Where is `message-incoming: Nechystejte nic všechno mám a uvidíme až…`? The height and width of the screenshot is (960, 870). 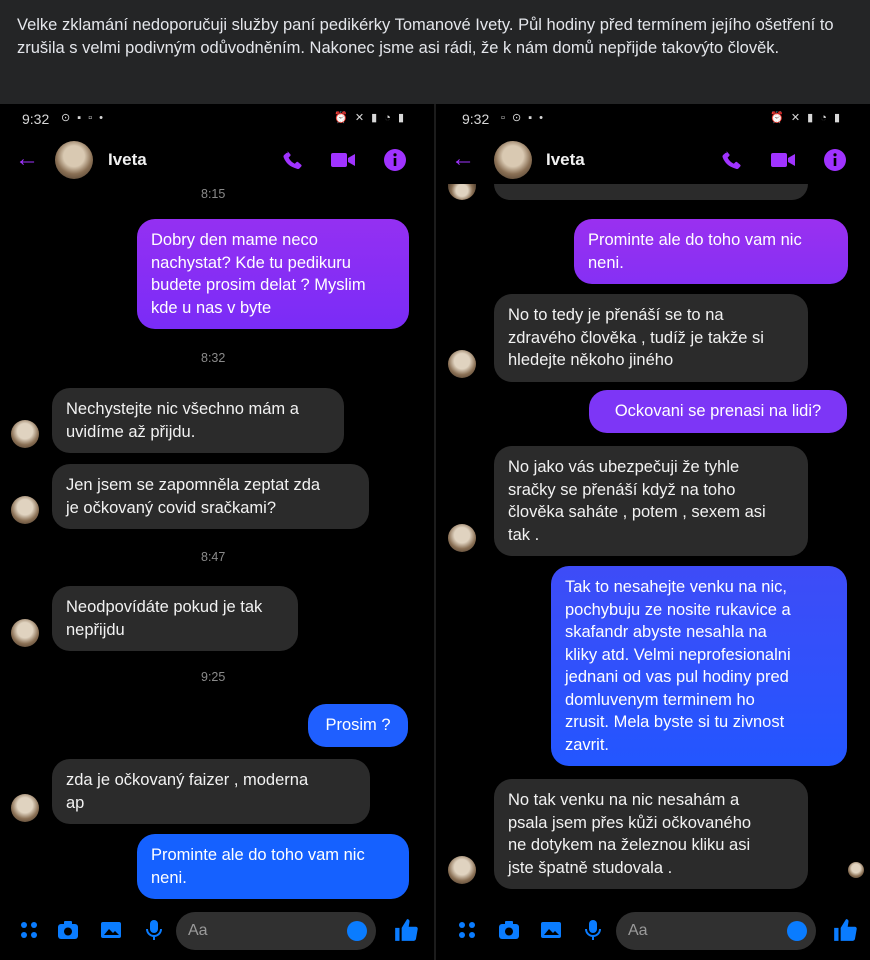 message-incoming: Nechystejte nic všechno mám a uvidíme až… is located at coordinates (198, 420).